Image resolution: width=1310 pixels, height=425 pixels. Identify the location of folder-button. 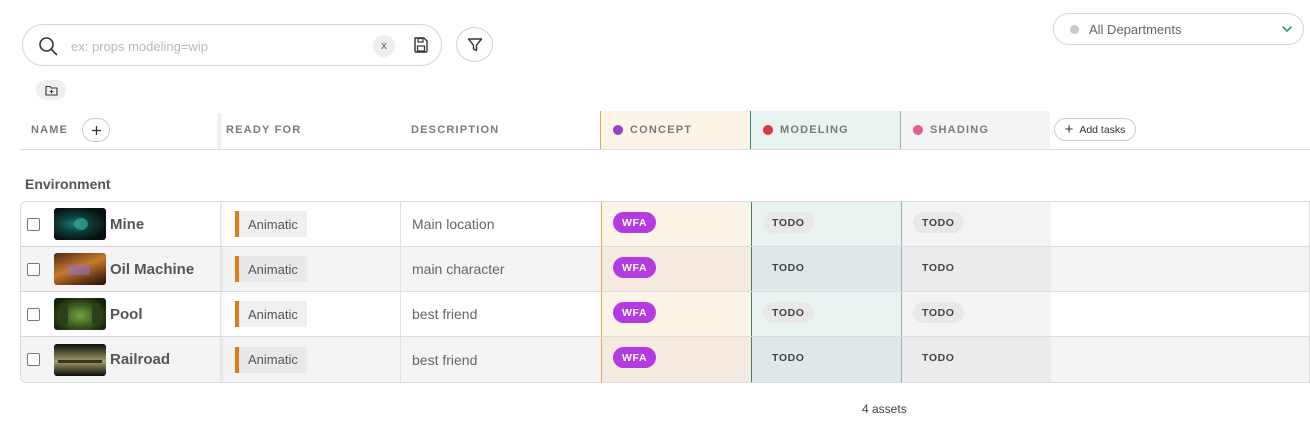
(51, 90).